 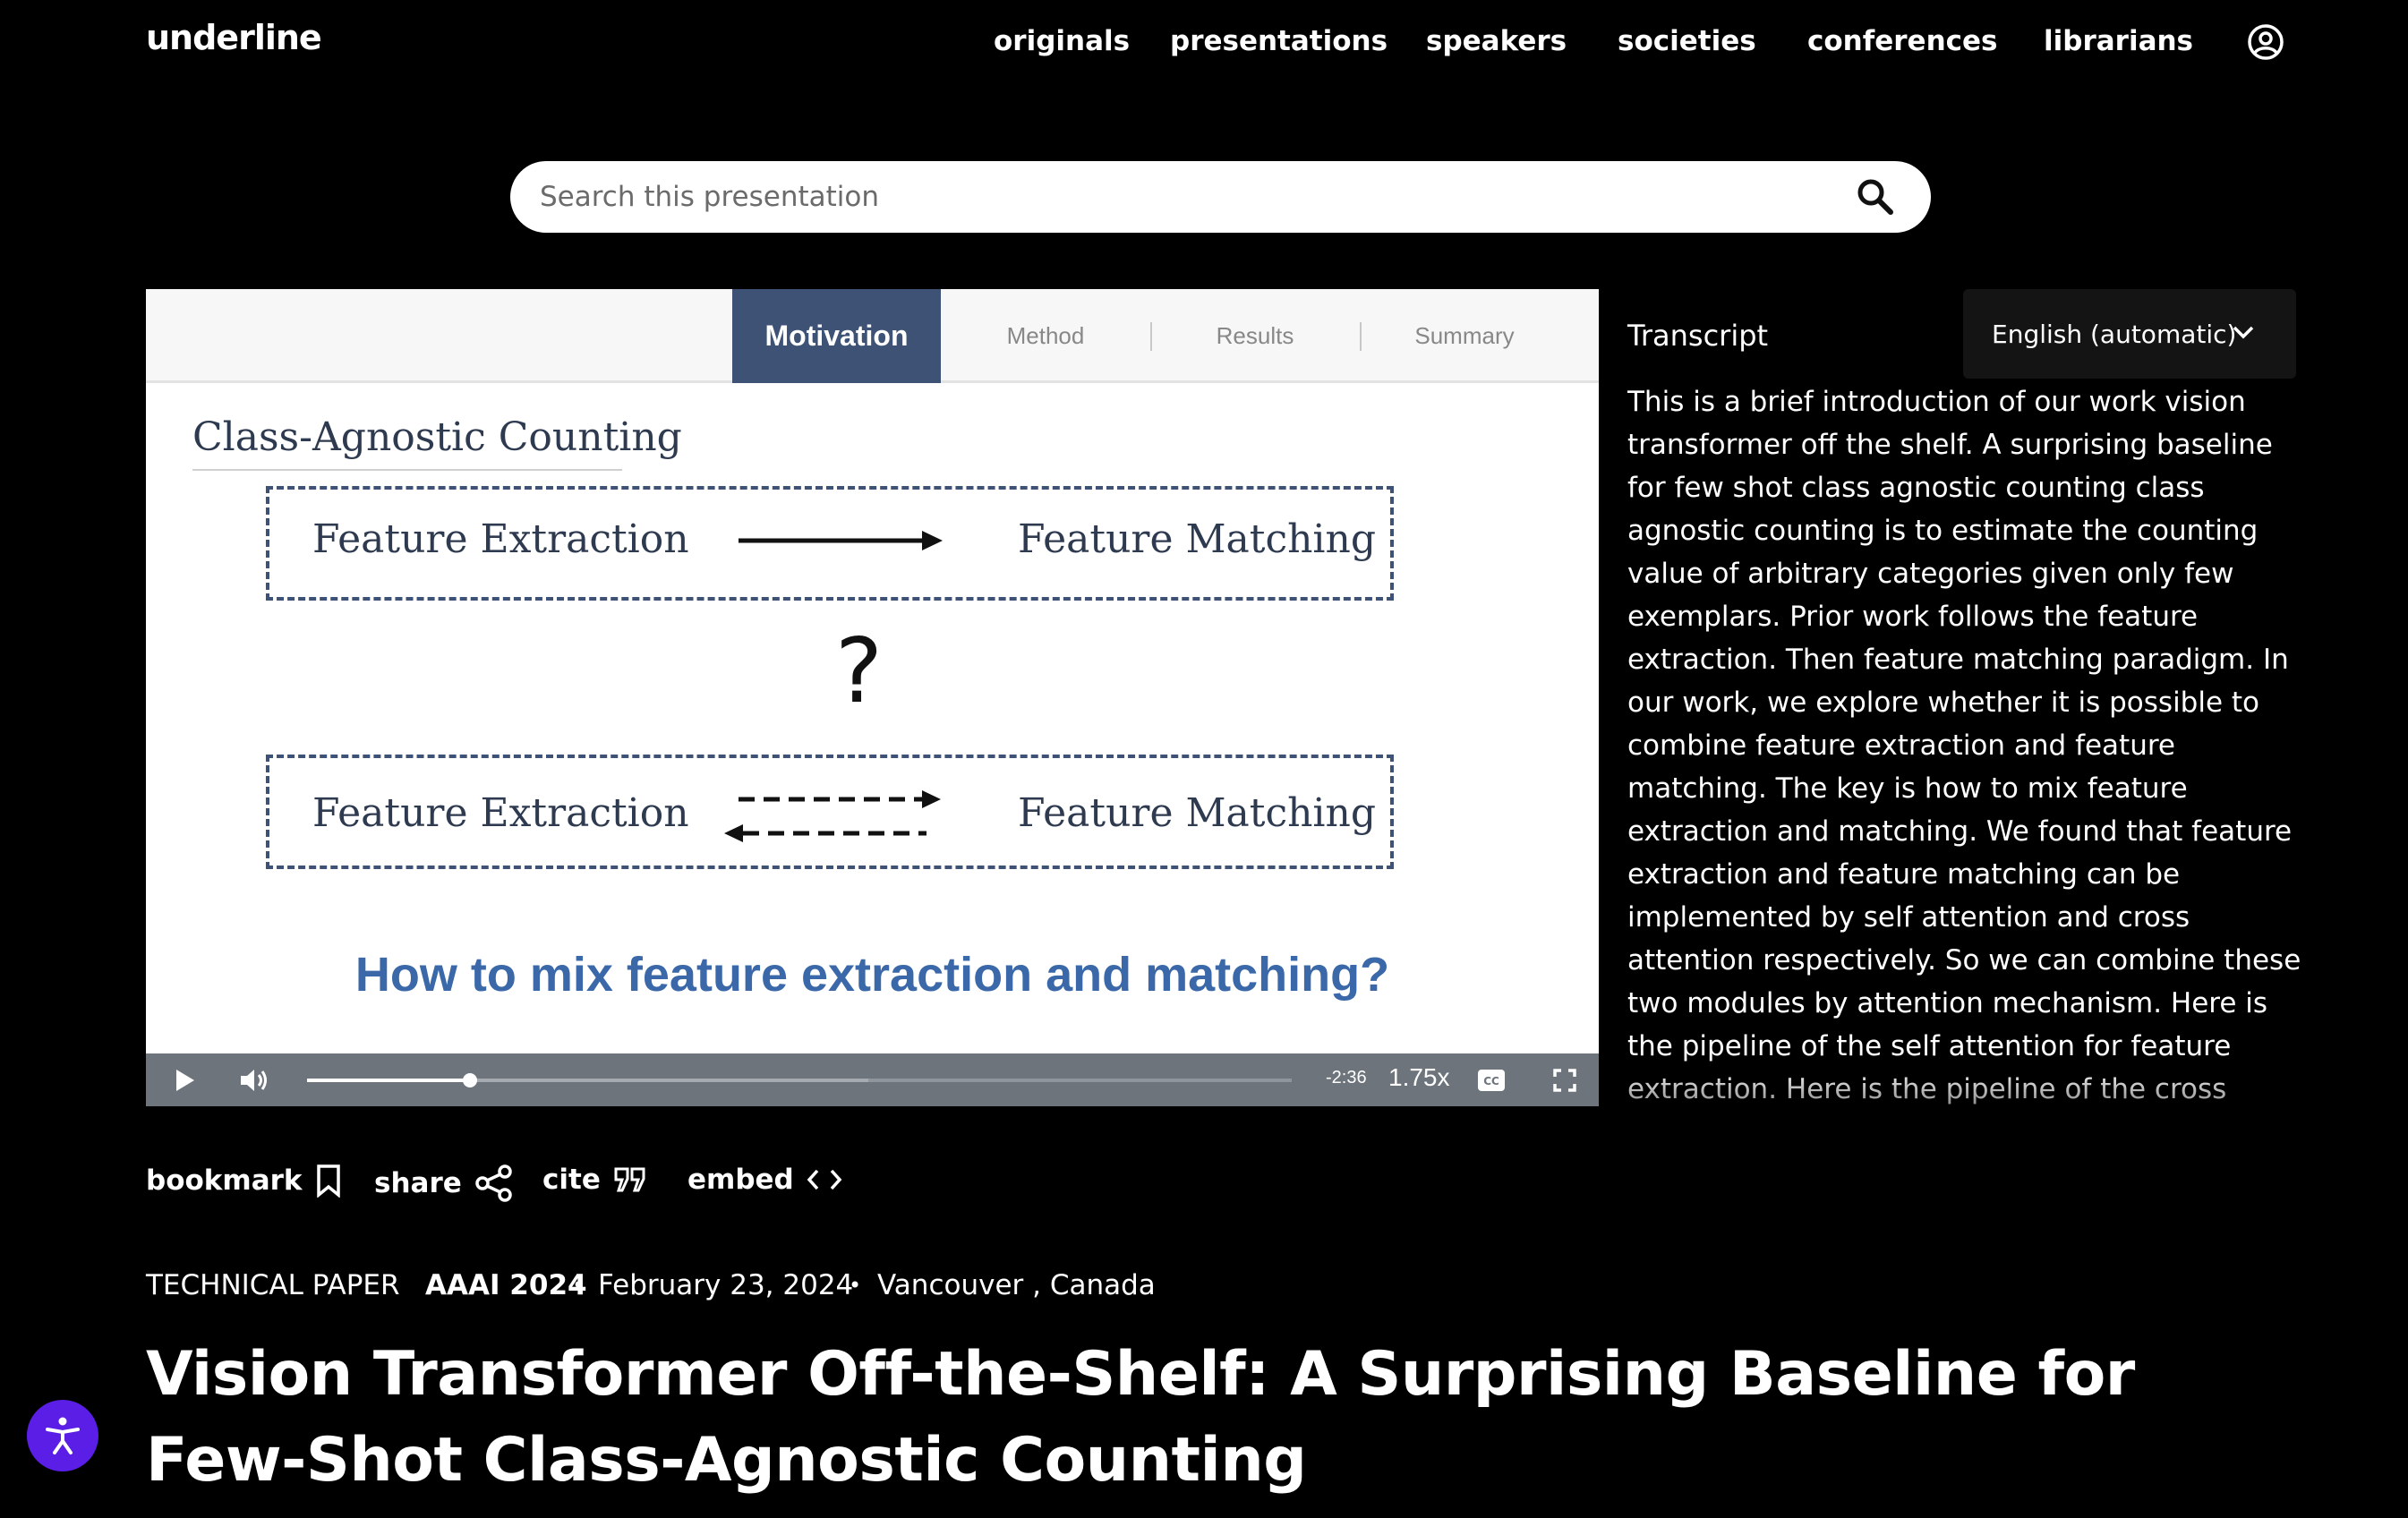 I want to click on nav-speakers: speakers, so click(x=1496, y=41).